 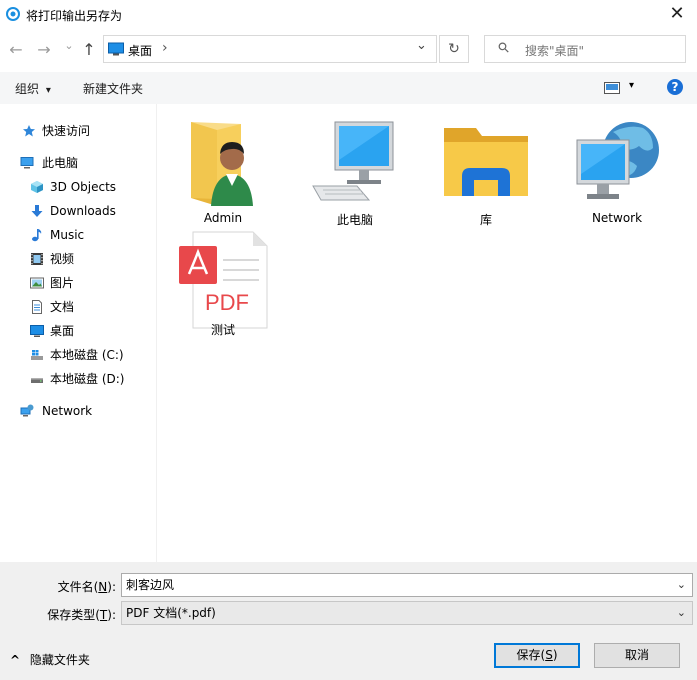 I want to click on file-type-label: 保存类型(T):, so click(x=66, y=614).